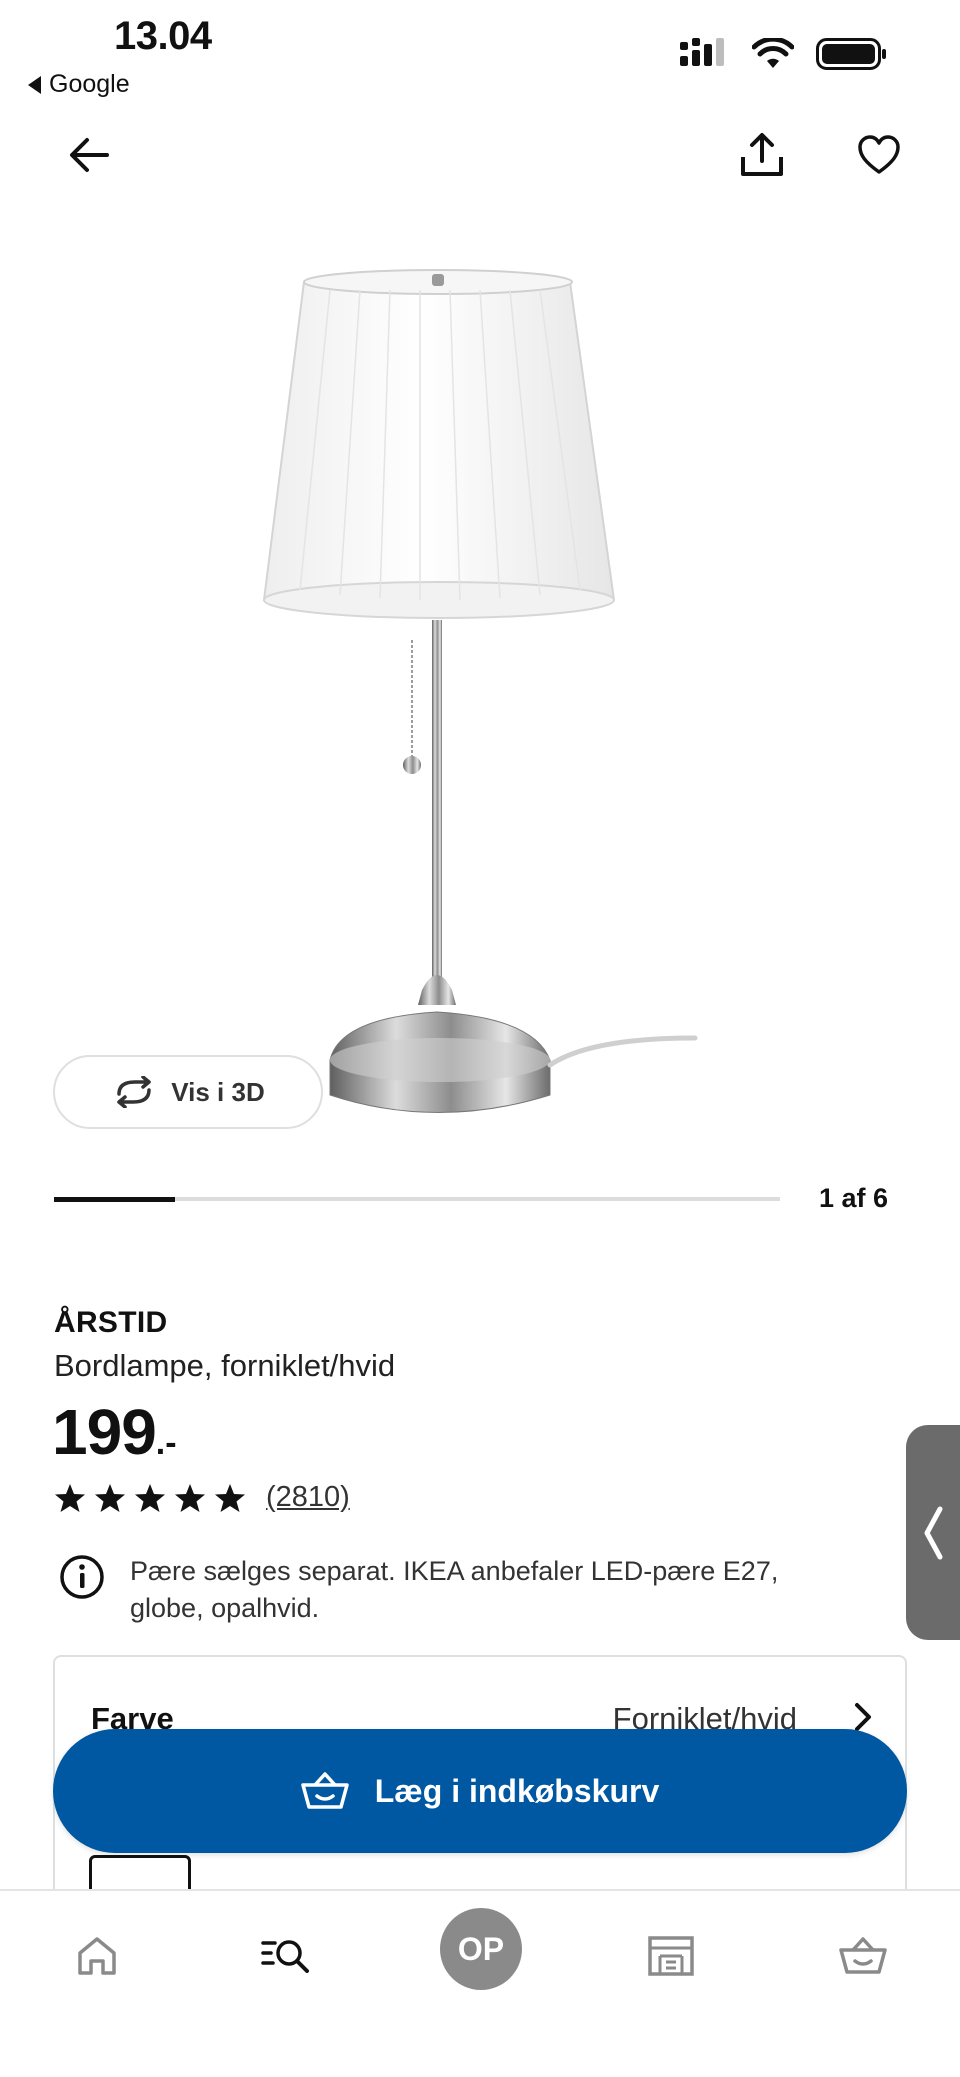  I want to click on view-in-3d-button: Vis i 3D, so click(188, 1092).